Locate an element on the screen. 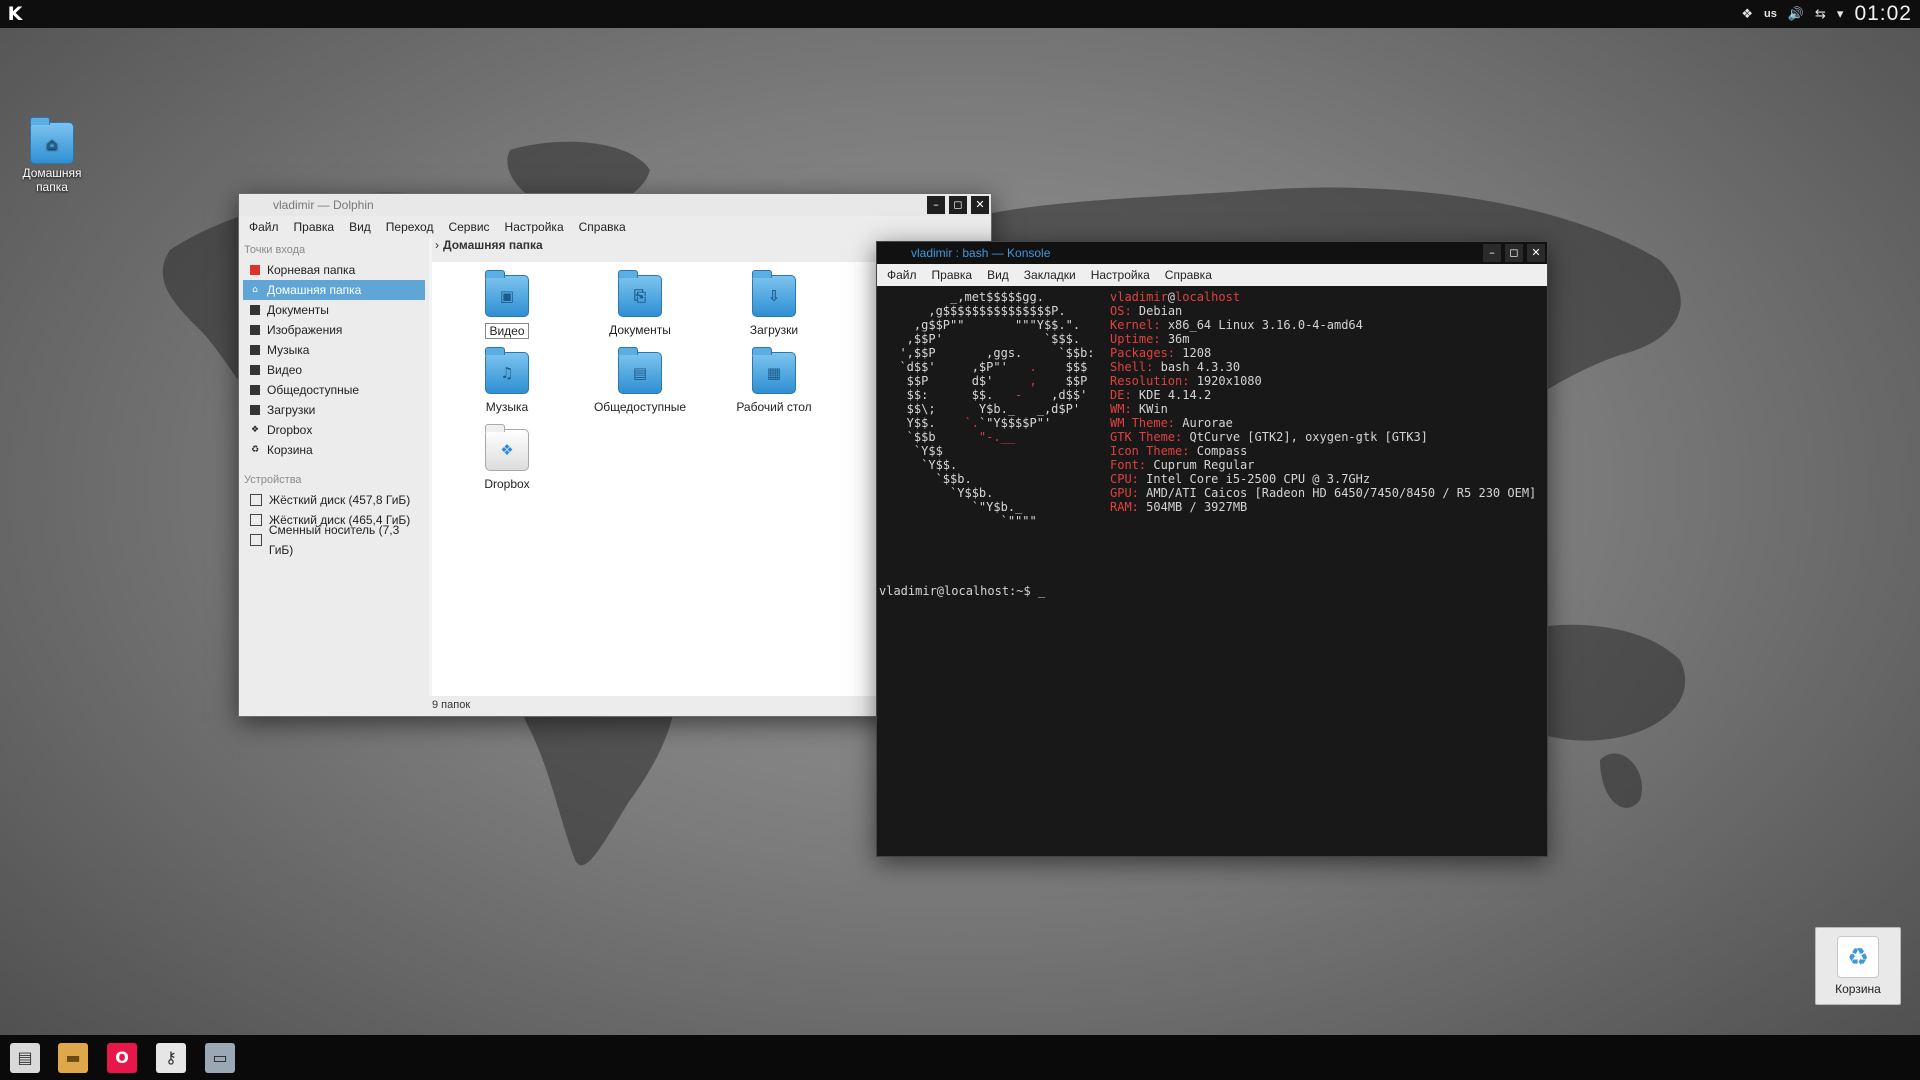  place-video: Видео is located at coordinates (334, 370).